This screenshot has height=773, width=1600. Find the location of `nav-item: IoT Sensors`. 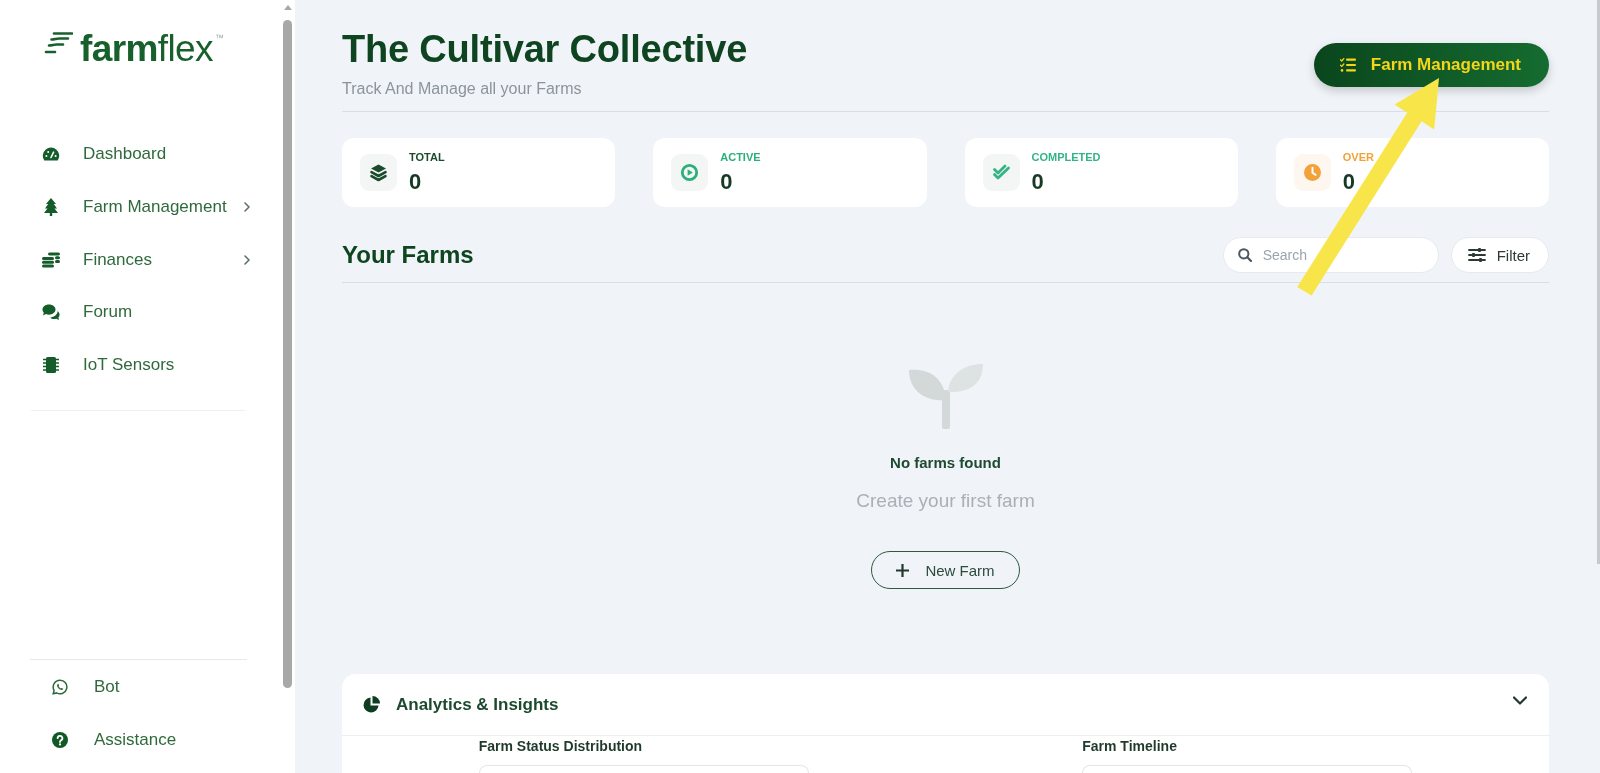

nav-item: IoT Sensors is located at coordinates (145, 365).